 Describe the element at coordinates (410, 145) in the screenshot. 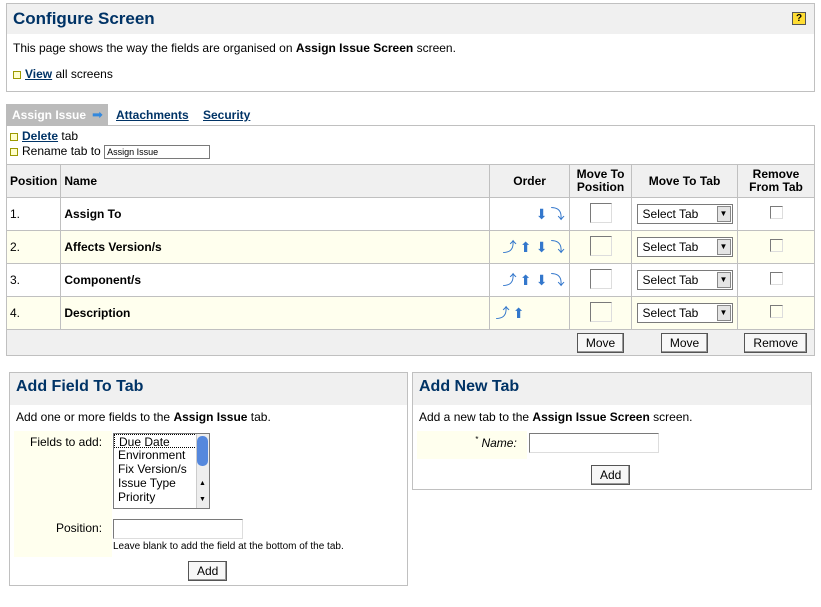

I see `tab-operations: Delete tab Rename tab to` at that location.